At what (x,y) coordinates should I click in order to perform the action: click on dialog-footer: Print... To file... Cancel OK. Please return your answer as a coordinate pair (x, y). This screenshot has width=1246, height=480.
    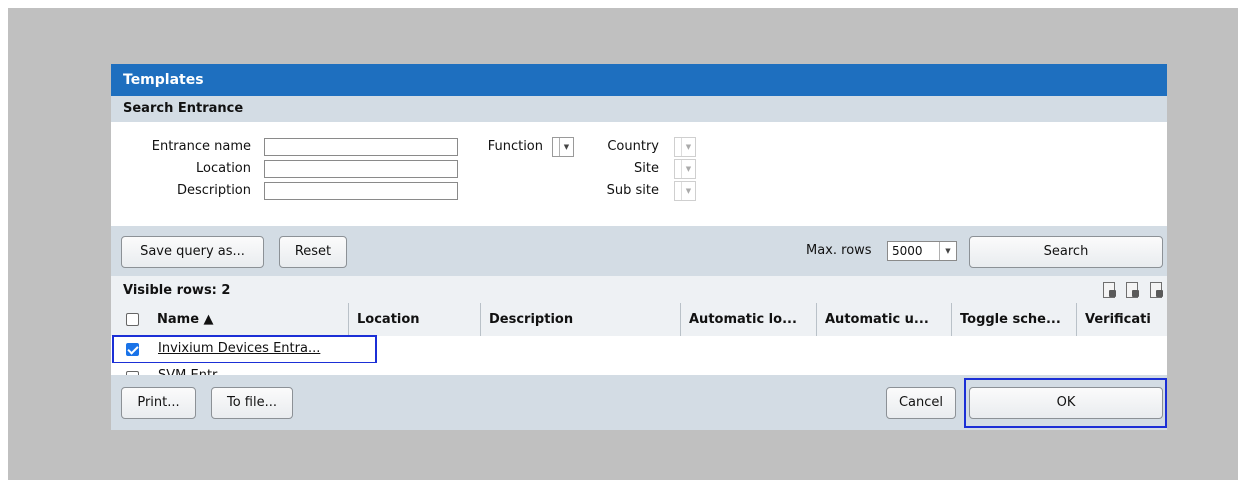
    Looking at the image, I should click on (639, 402).